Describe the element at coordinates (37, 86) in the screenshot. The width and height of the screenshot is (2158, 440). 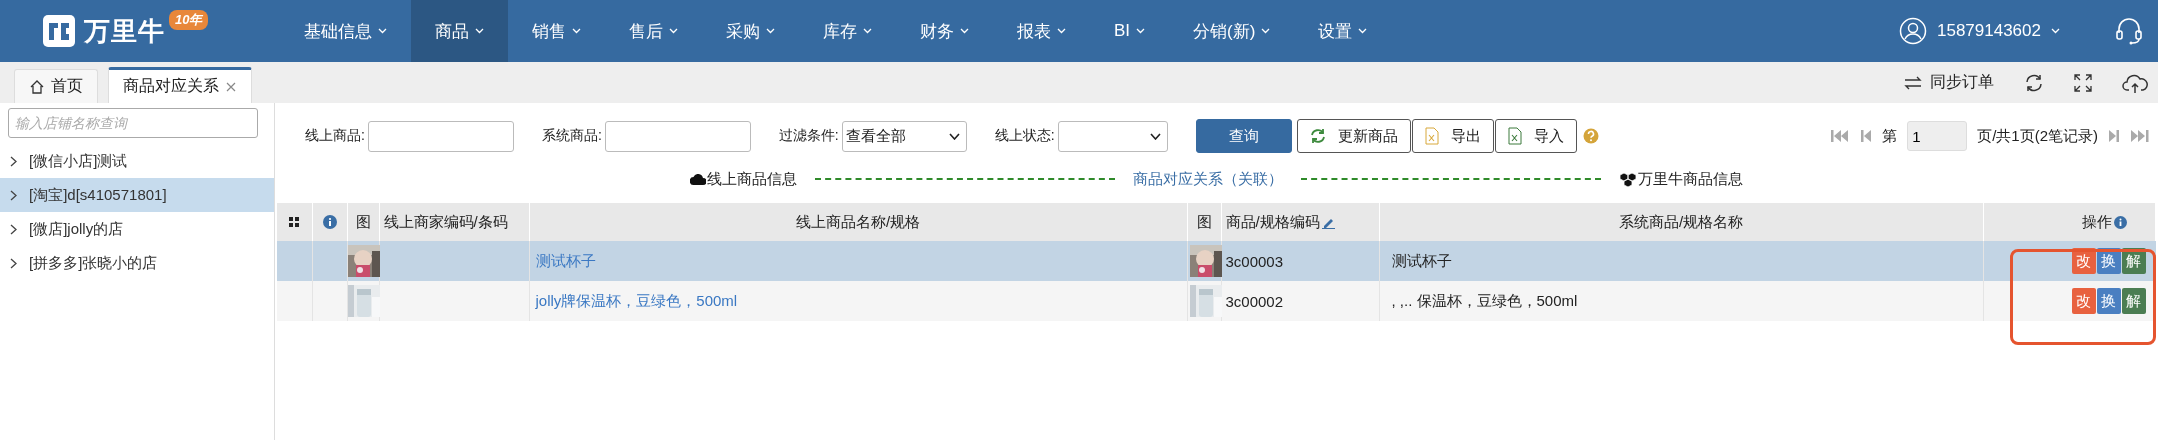
I see `home-icon` at that location.